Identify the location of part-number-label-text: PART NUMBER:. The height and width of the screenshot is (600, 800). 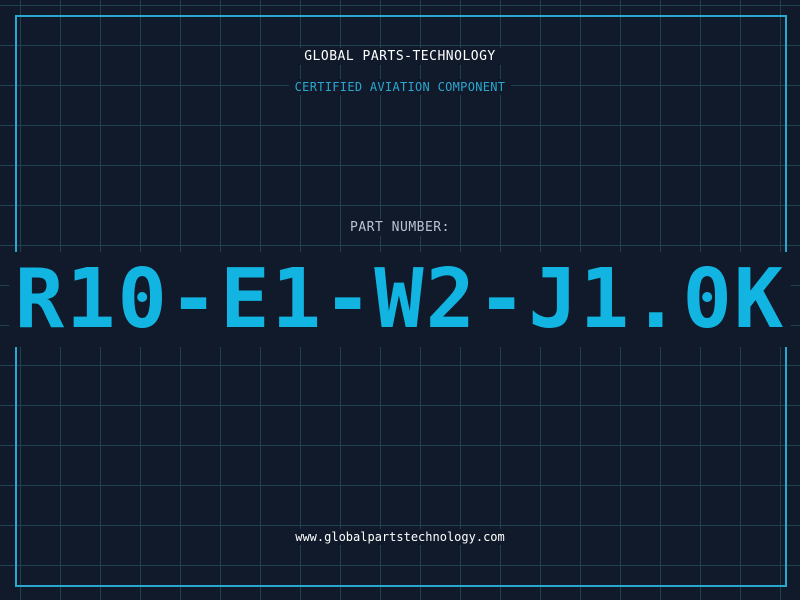
(400, 227).